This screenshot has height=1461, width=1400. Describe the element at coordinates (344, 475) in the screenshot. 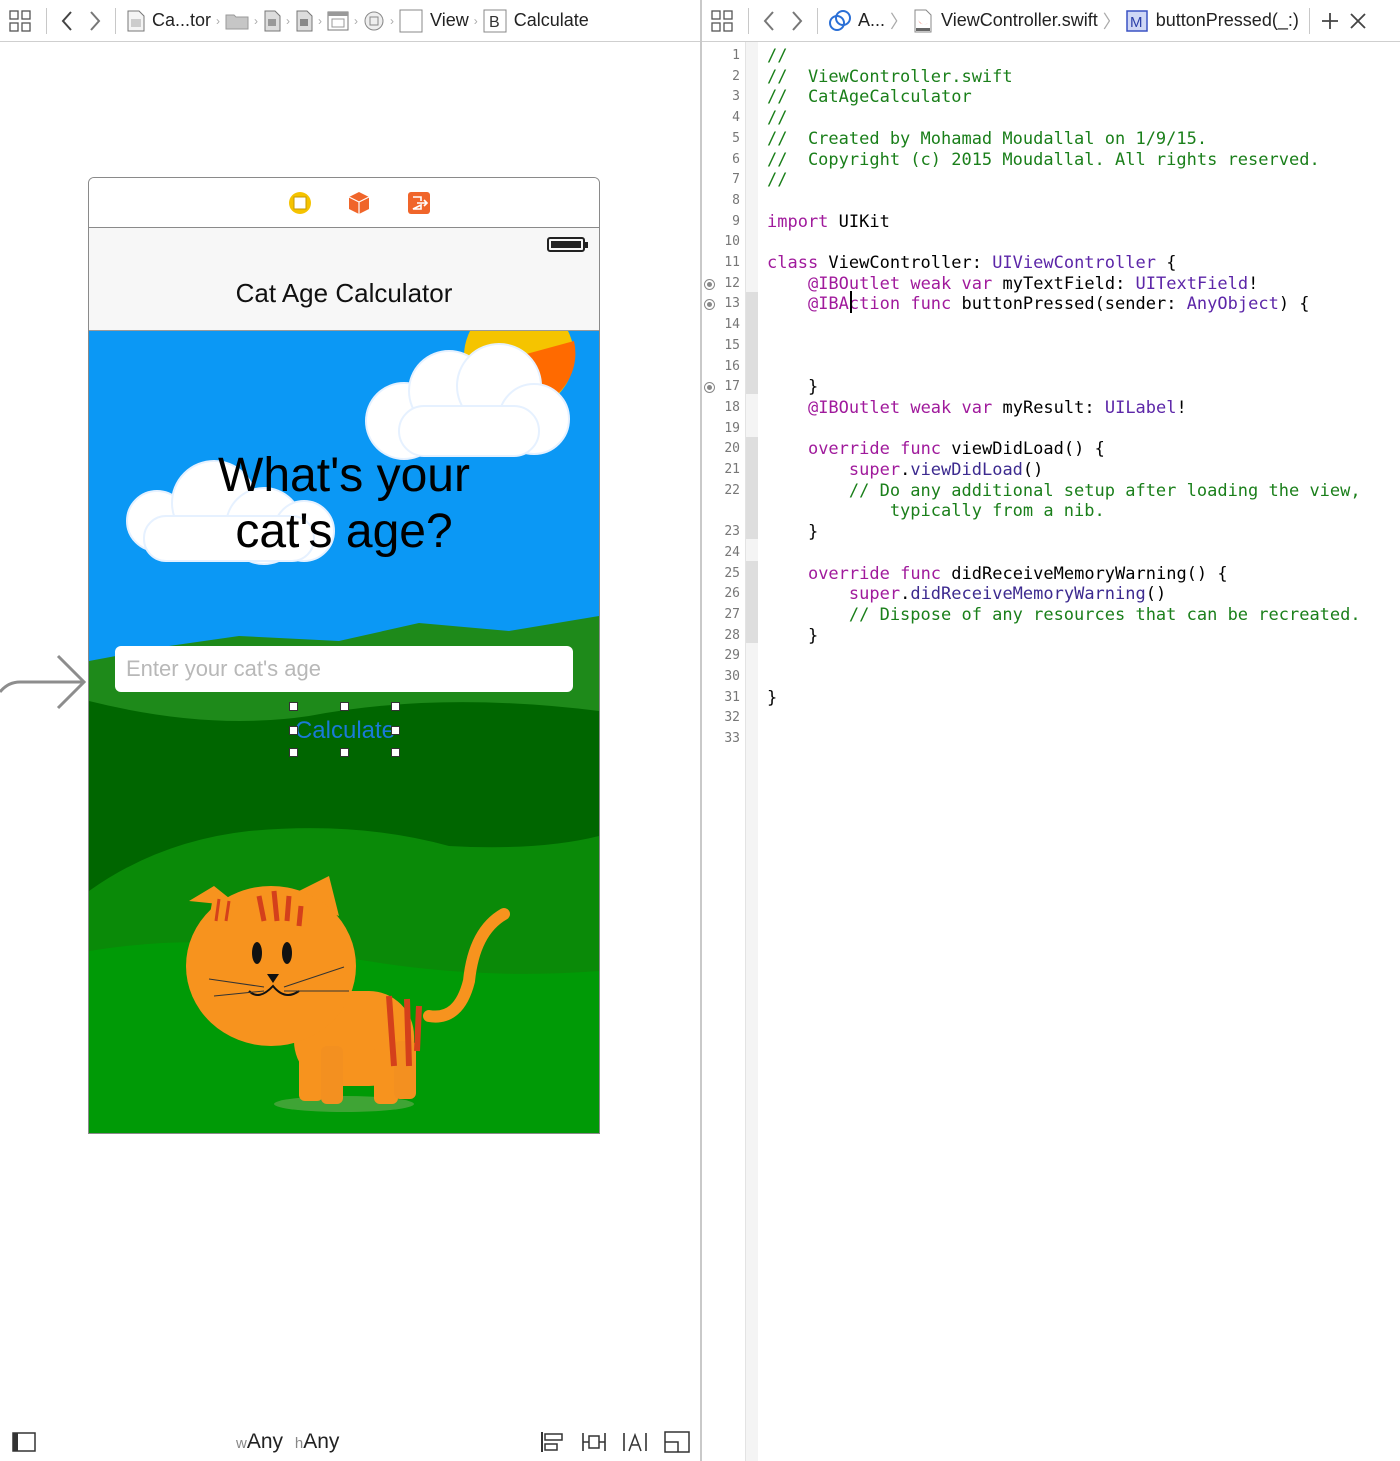

I see `question-line-1: What's your` at that location.